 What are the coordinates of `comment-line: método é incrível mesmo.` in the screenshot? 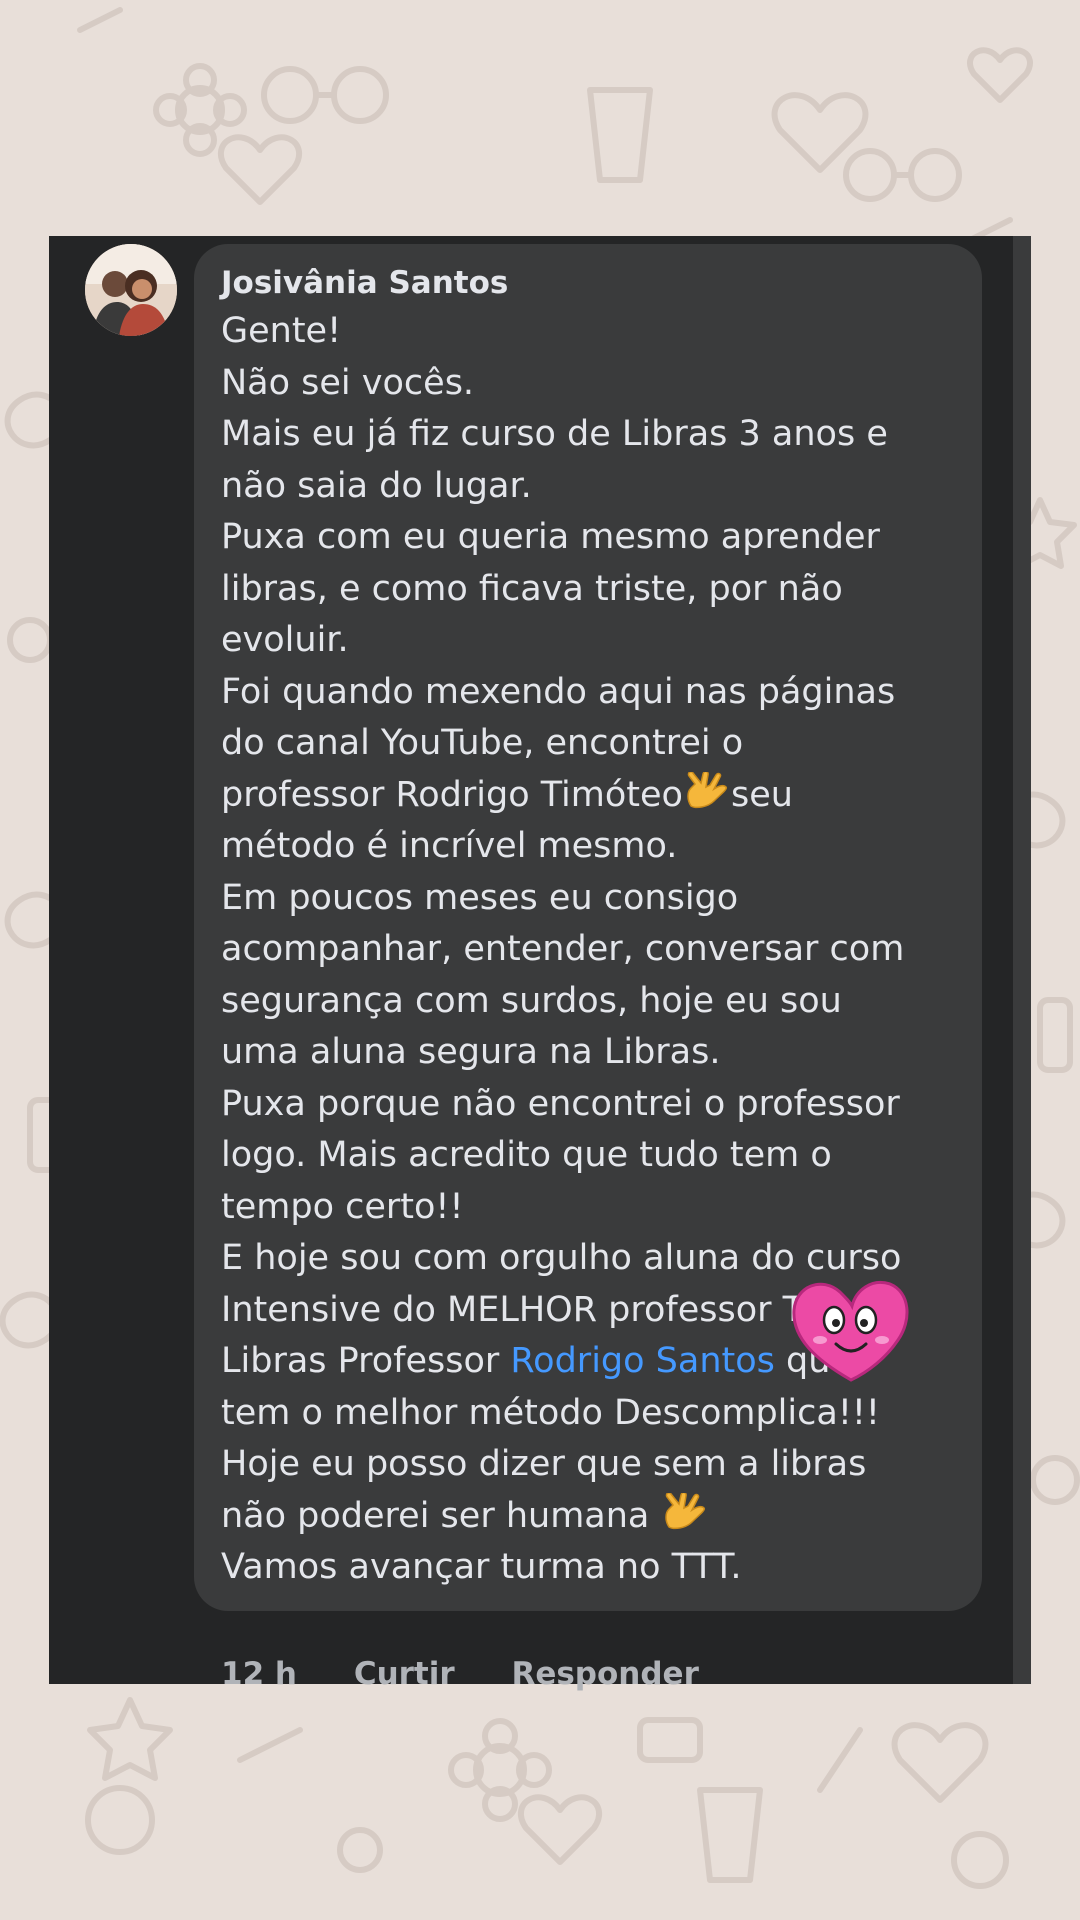 It's located at (449, 846).